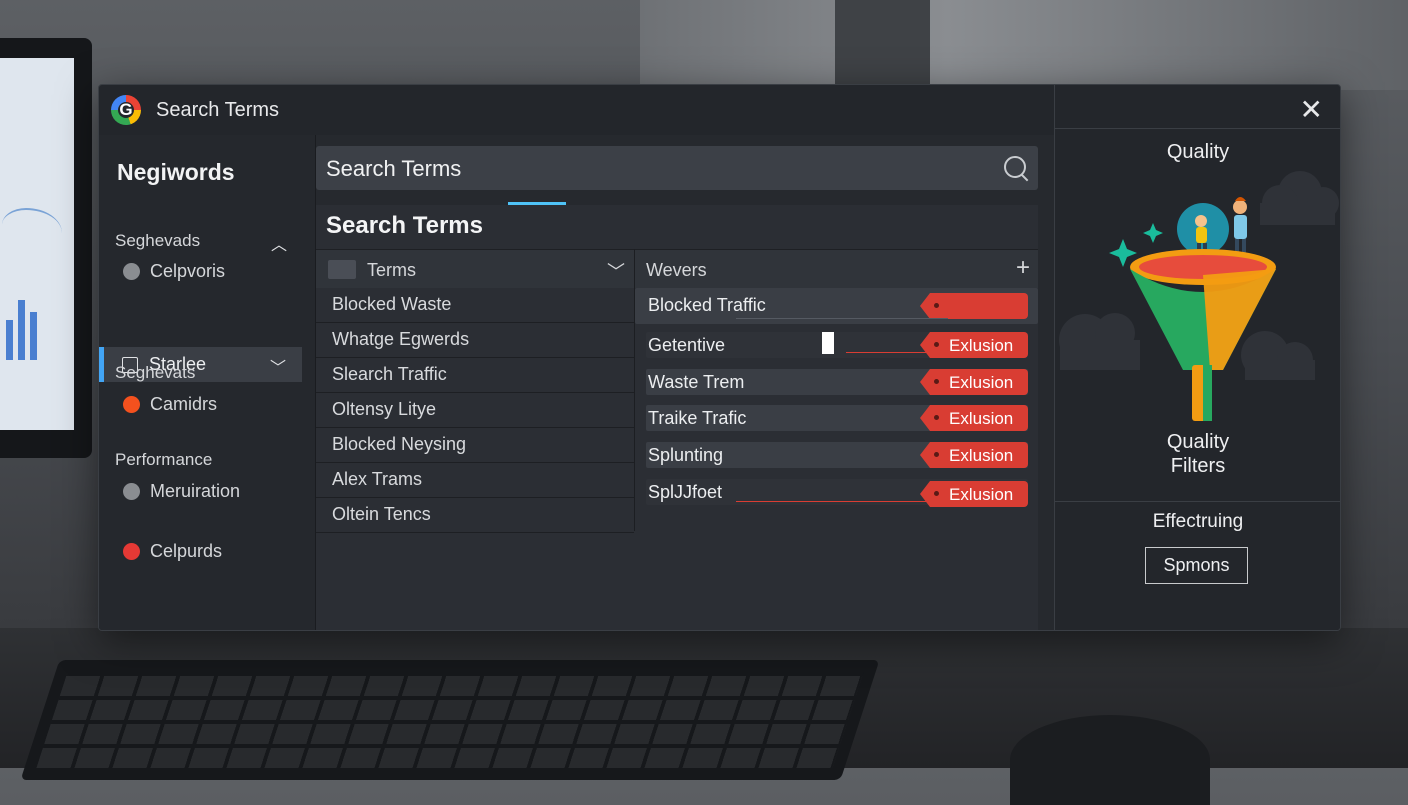 This screenshot has width=1408, height=805. I want to click on close-icon: ✕, so click(1311, 109).